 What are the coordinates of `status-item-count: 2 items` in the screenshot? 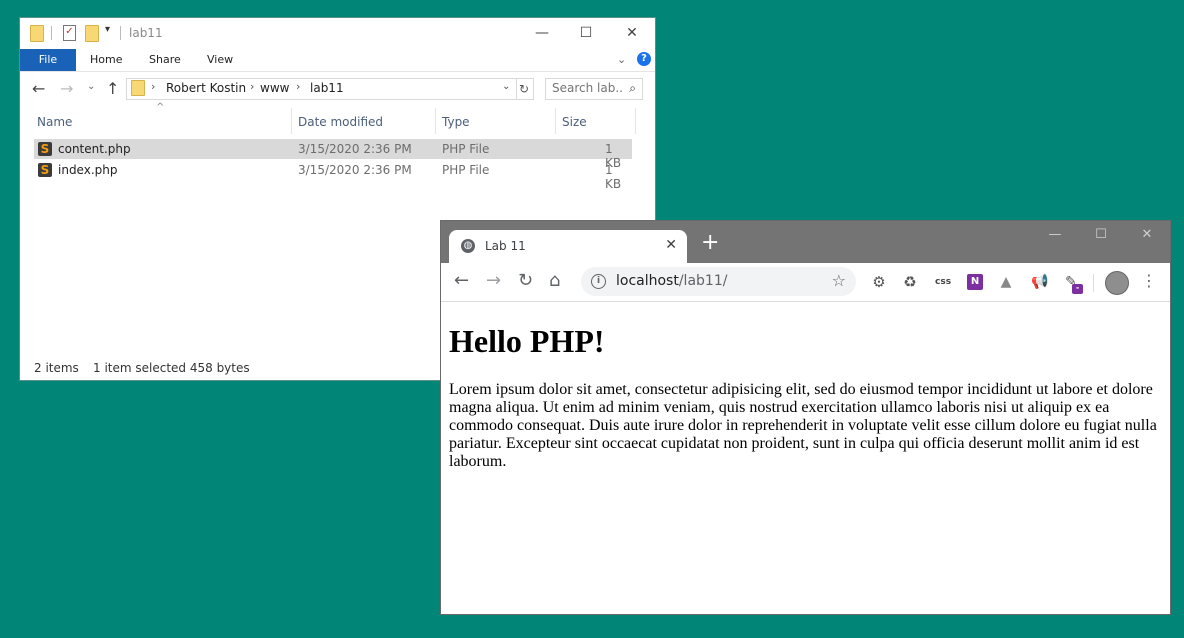 It's located at (56, 368).